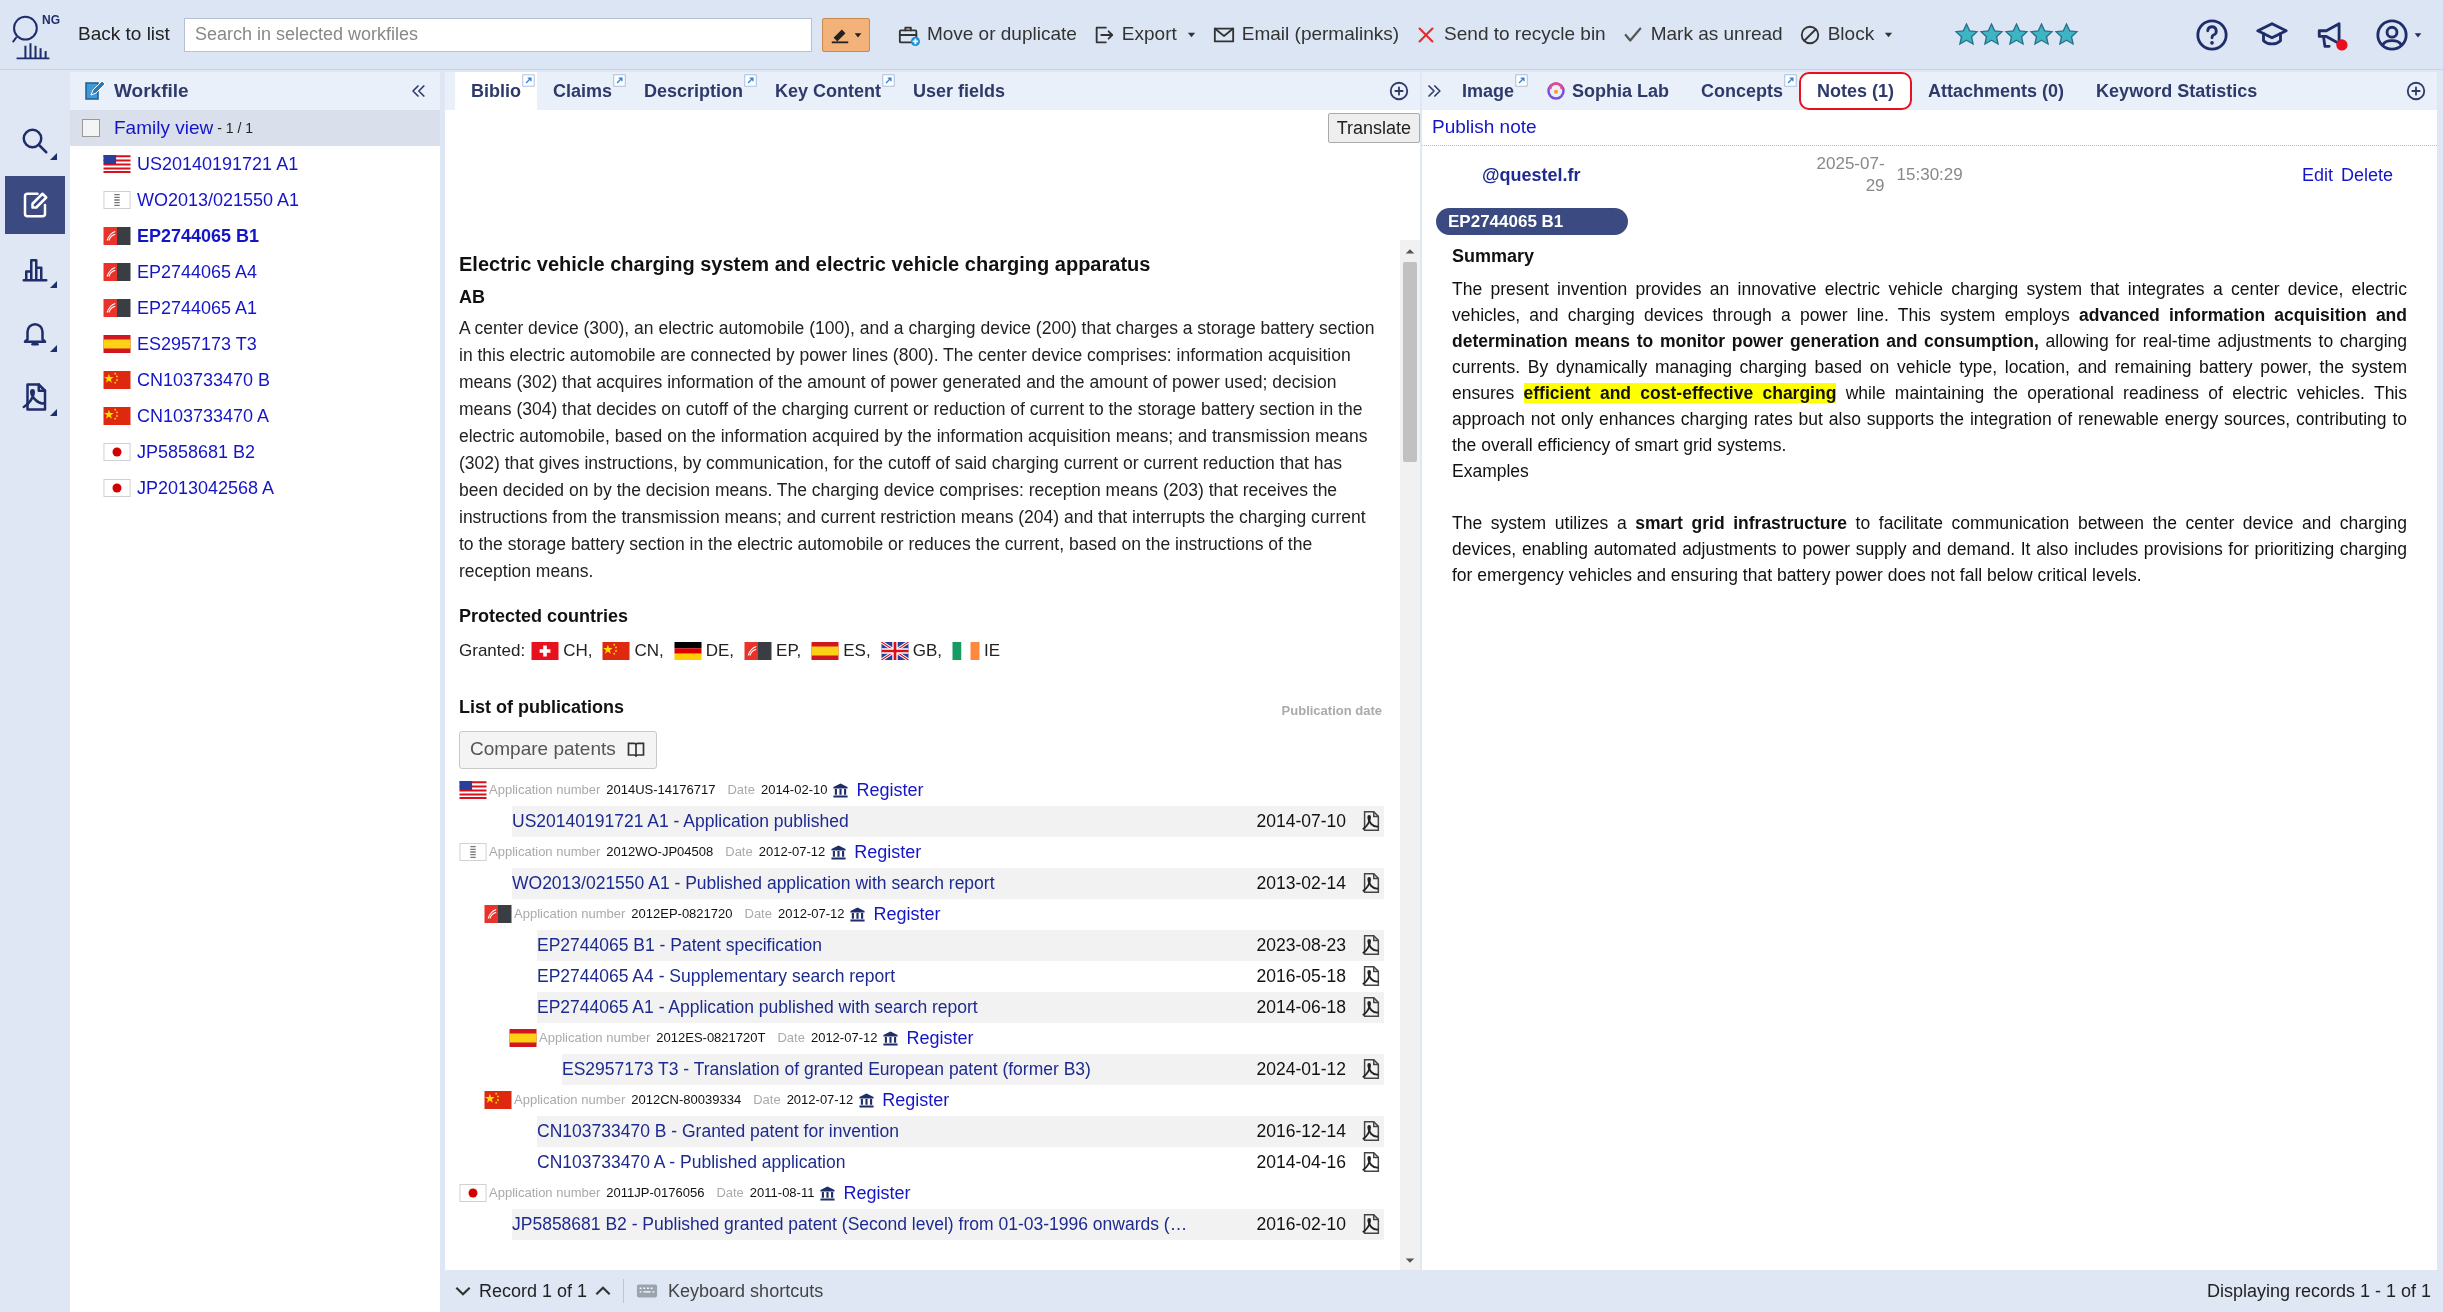 This screenshot has width=2443, height=1312. I want to click on tab: User fields, so click(959, 91).